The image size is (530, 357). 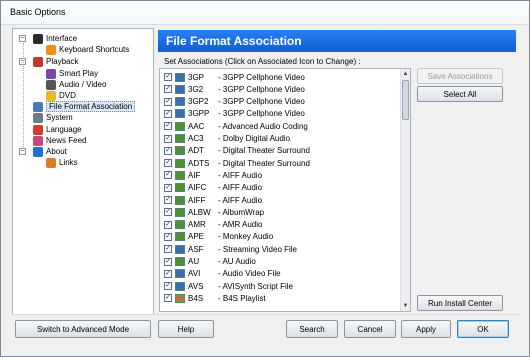 I want to click on save-associations-button: Save Associations, so click(x=460, y=76).